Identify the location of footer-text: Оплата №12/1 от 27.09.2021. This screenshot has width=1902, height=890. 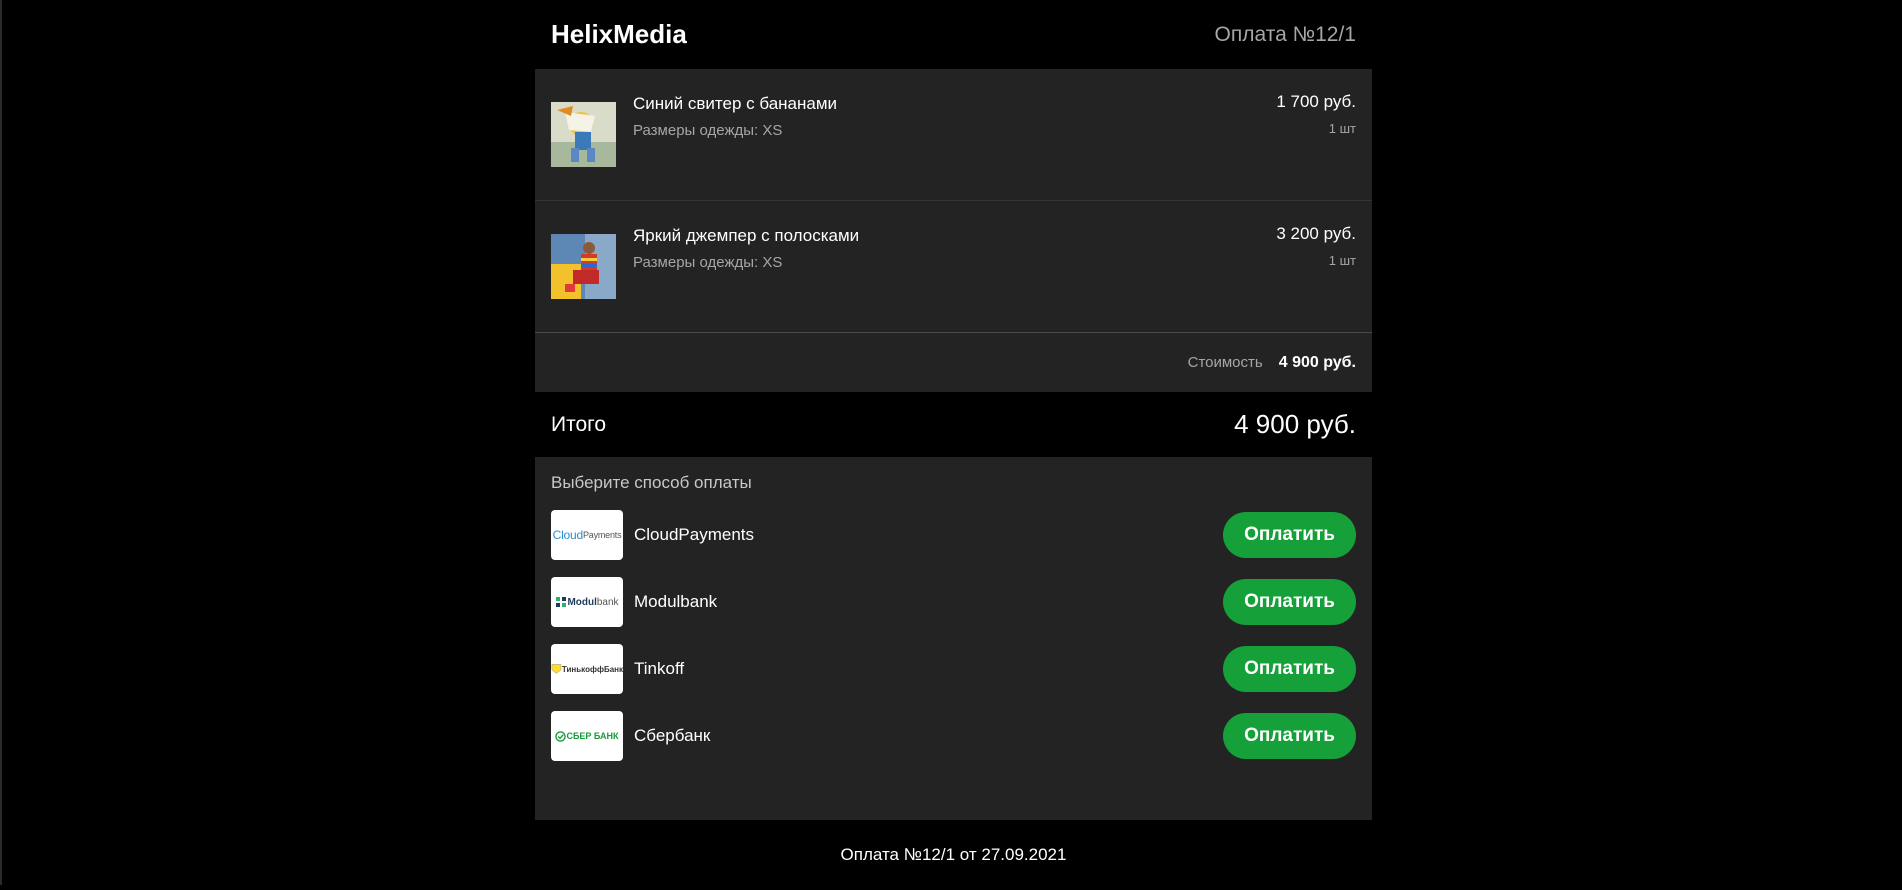
(953, 854).